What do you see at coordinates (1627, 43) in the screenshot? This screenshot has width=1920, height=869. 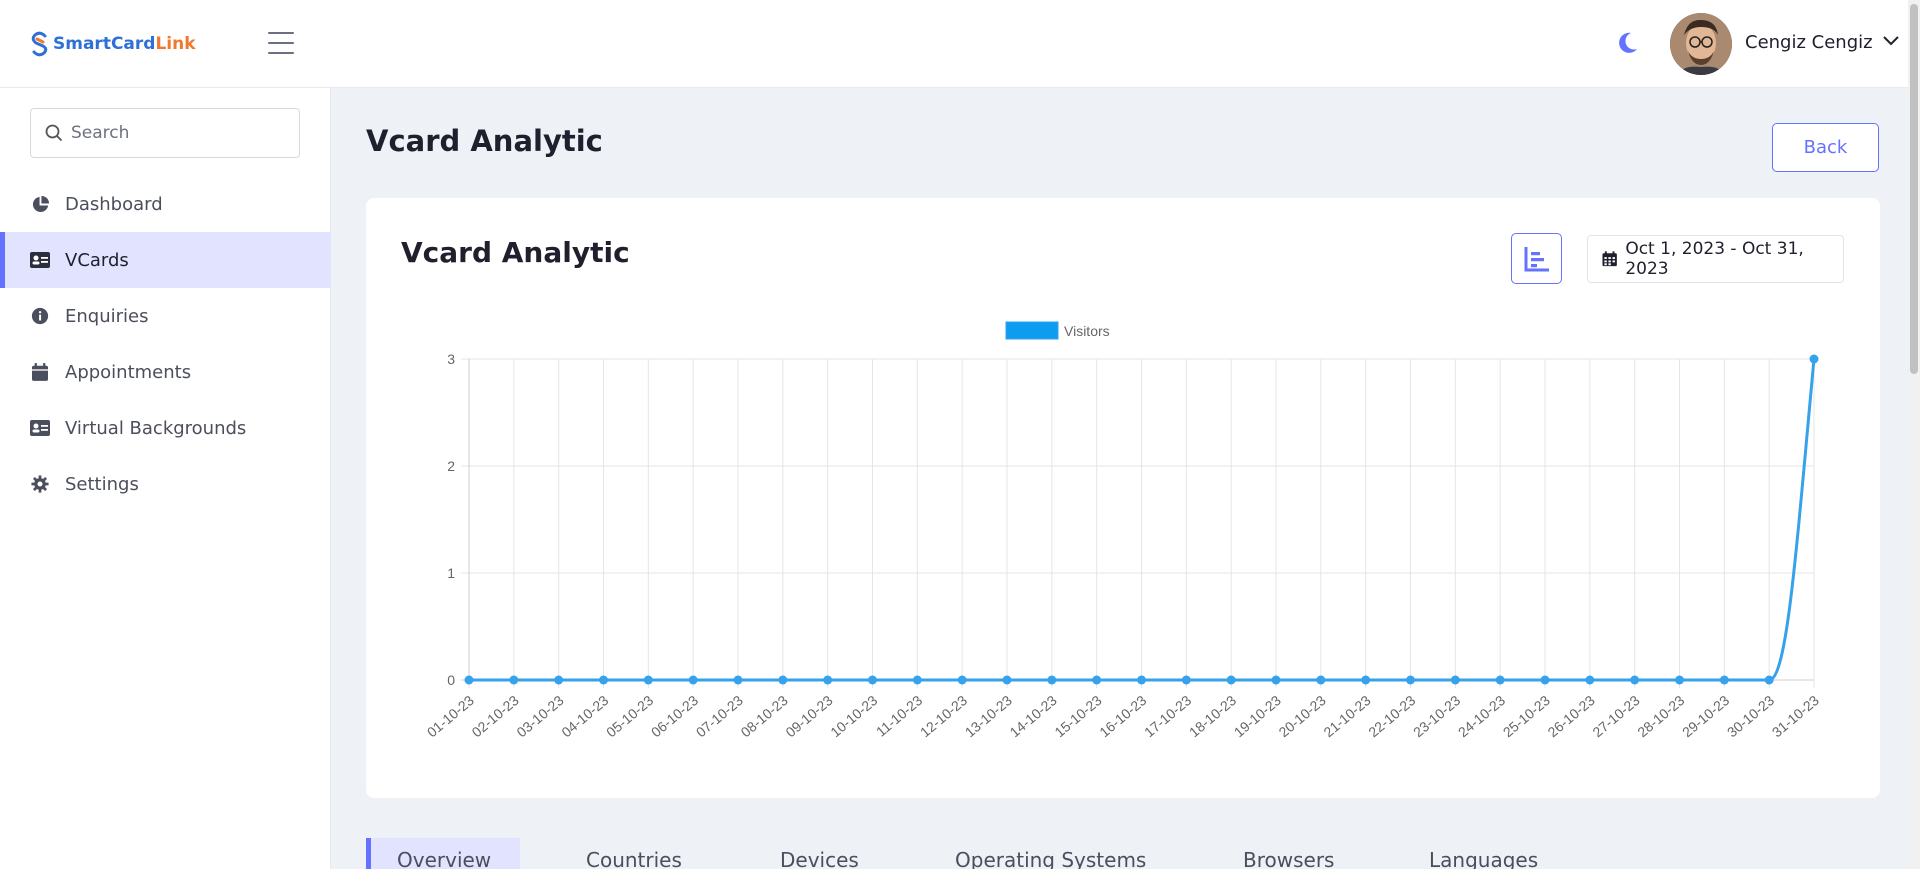 I see `dark-mode-moon-icon` at bounding box center [1627, 43].